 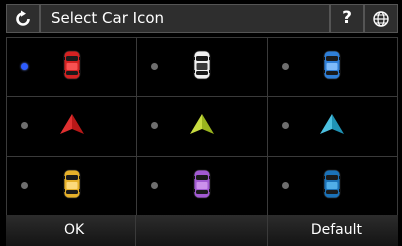 I want to click on ok-button: OK, so click(x=71, y=230).